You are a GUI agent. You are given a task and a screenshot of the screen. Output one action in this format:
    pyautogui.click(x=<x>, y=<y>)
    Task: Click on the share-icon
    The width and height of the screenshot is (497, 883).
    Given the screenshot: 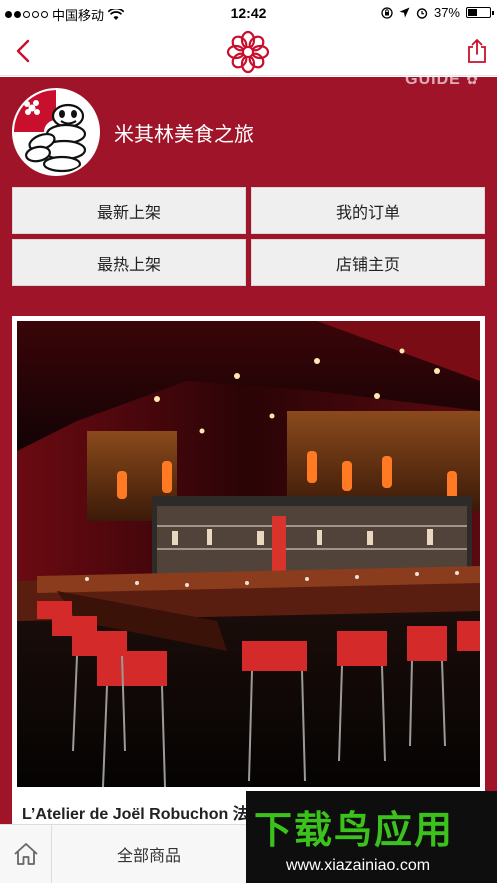 What is the action you would take?
    pyautogui.click(x=477, y=51)
    